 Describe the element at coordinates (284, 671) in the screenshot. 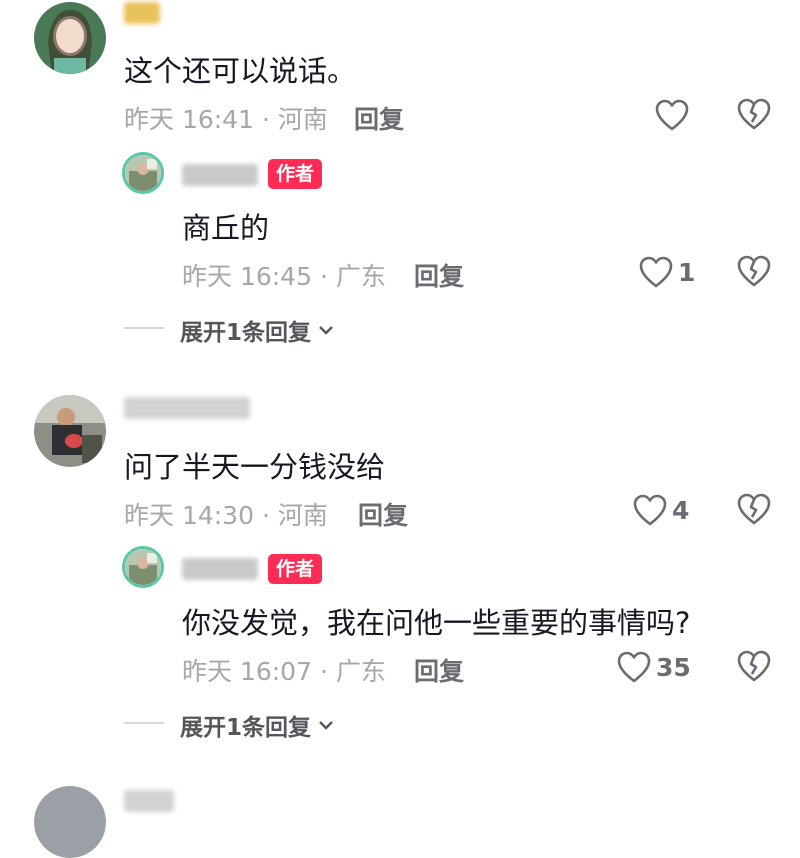

I see `reply-meta: 昨天 16:07 · 广东` at that location.